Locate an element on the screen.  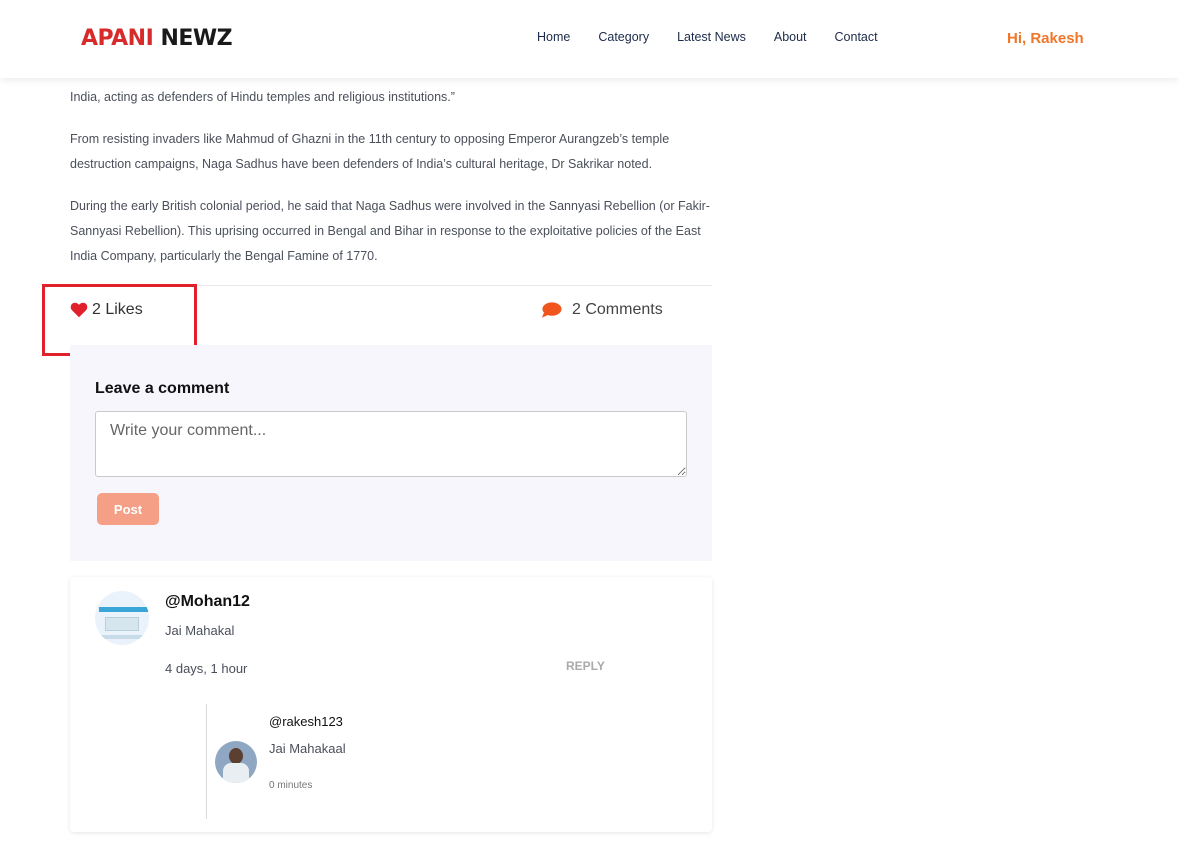
comments-link: 2 Comments is located at coordinates (602, 310).